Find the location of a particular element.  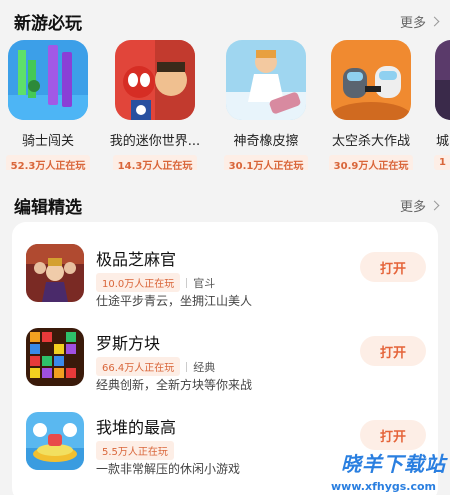

editor-picks-header: 编辑精选 更多 is located at coordinates (225, 205).